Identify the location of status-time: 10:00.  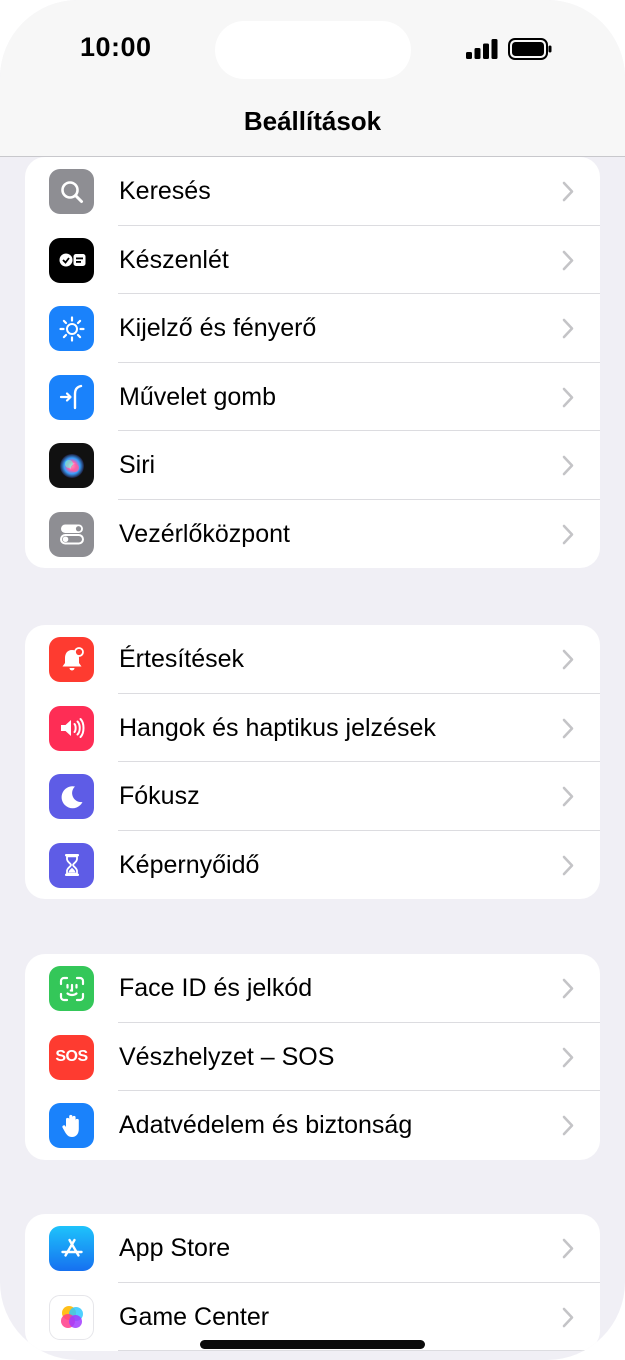
(116, 47).